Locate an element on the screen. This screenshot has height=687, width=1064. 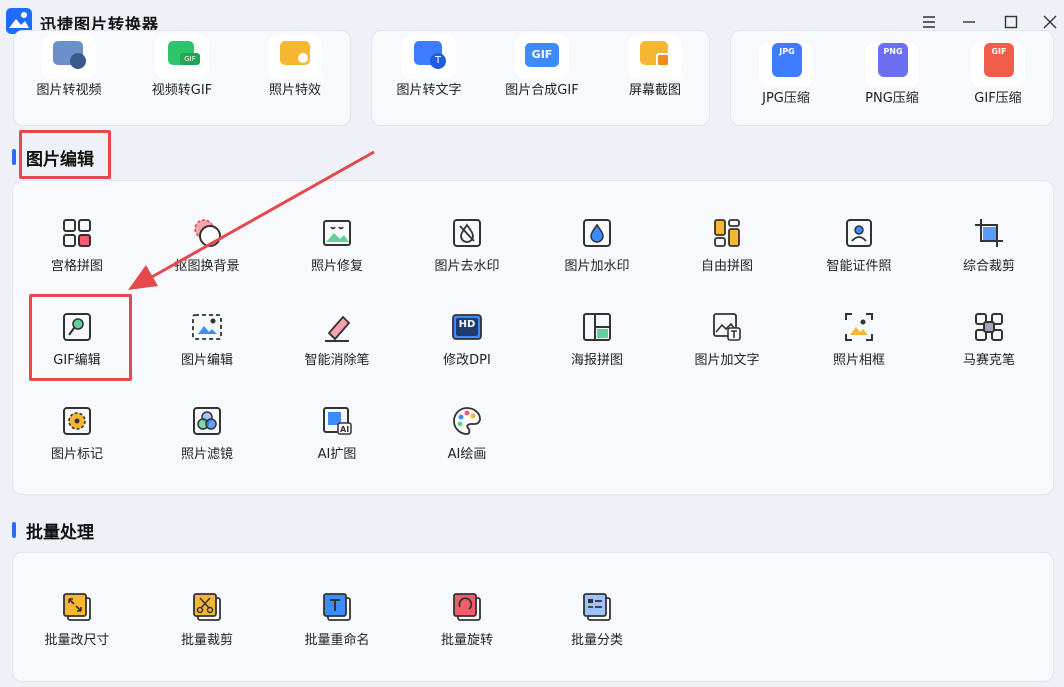
tool-poster-collage: 海报拼图 is located at coordinates (597, 339).